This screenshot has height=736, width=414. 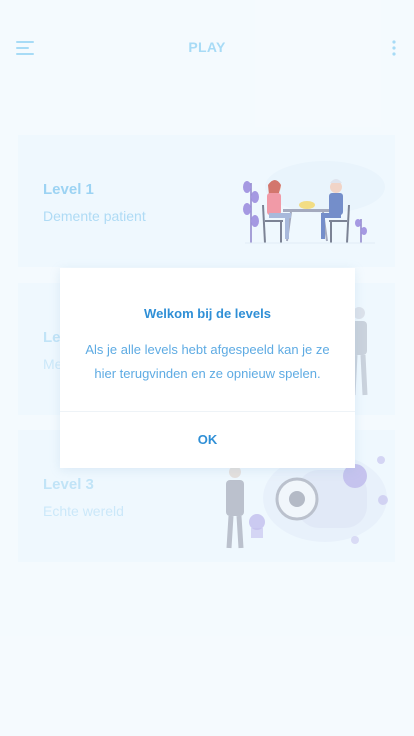 I want to click on dialog-title: Welkom bij de levels, so click(x=207, y=313).